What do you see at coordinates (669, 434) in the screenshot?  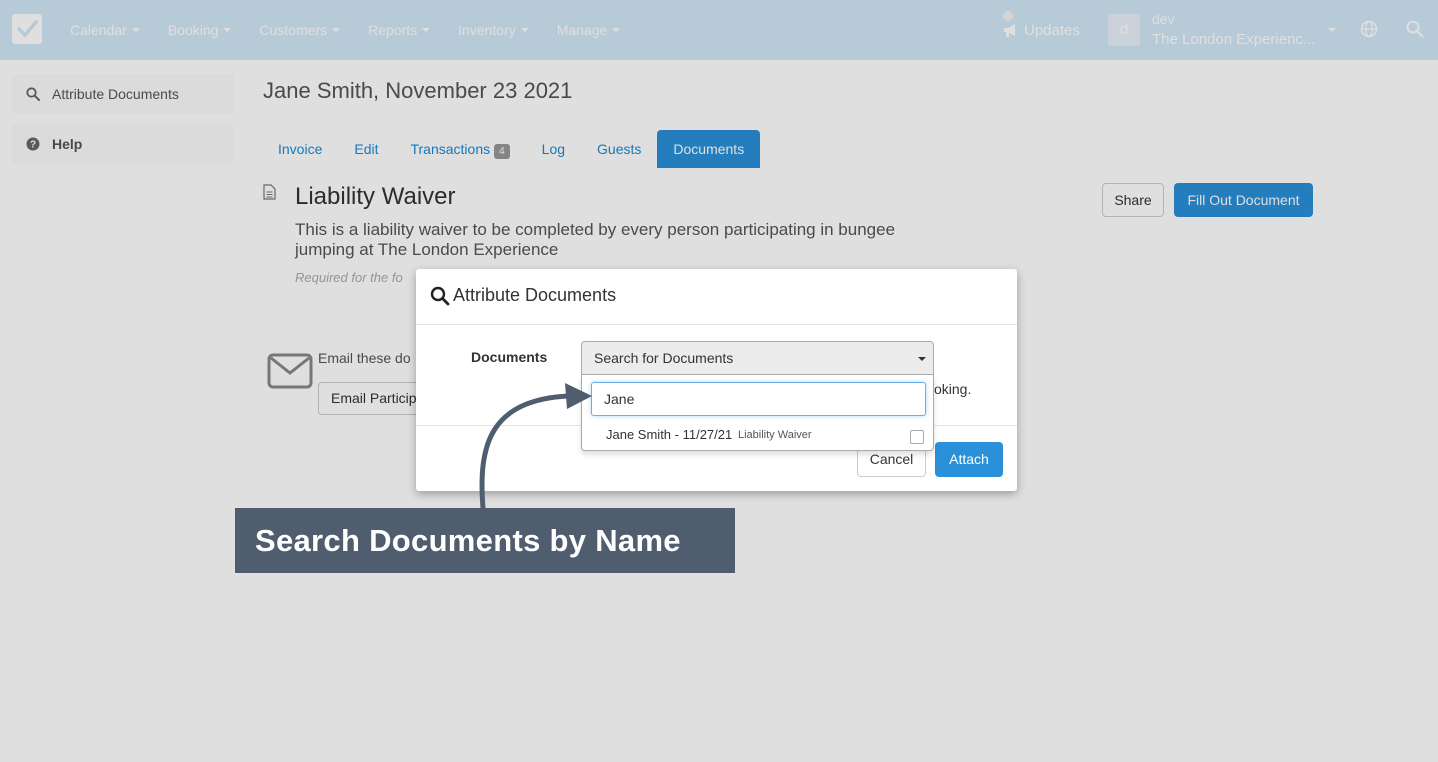 I see `option-name: Jane Smith - 11/27/21` at bounding box center [669, 434].